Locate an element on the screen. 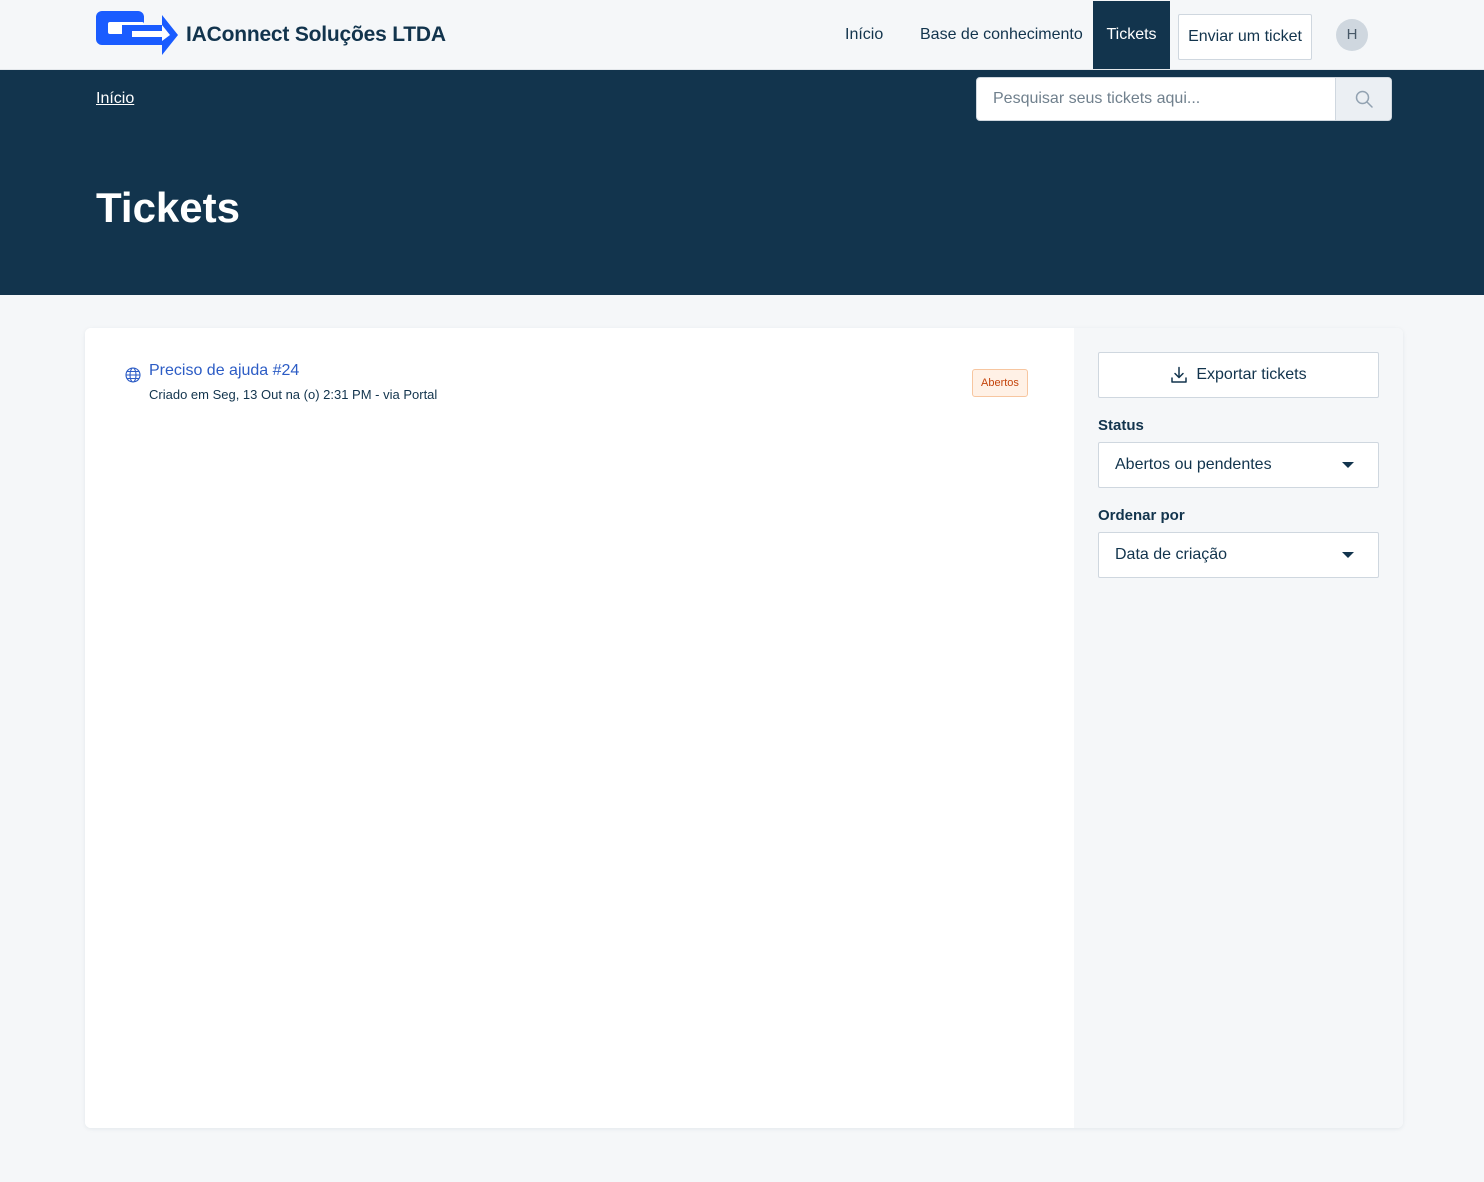 The height and width of the screenshot is (1182, 1484). search-icon is located at coordinates (1364, 99).